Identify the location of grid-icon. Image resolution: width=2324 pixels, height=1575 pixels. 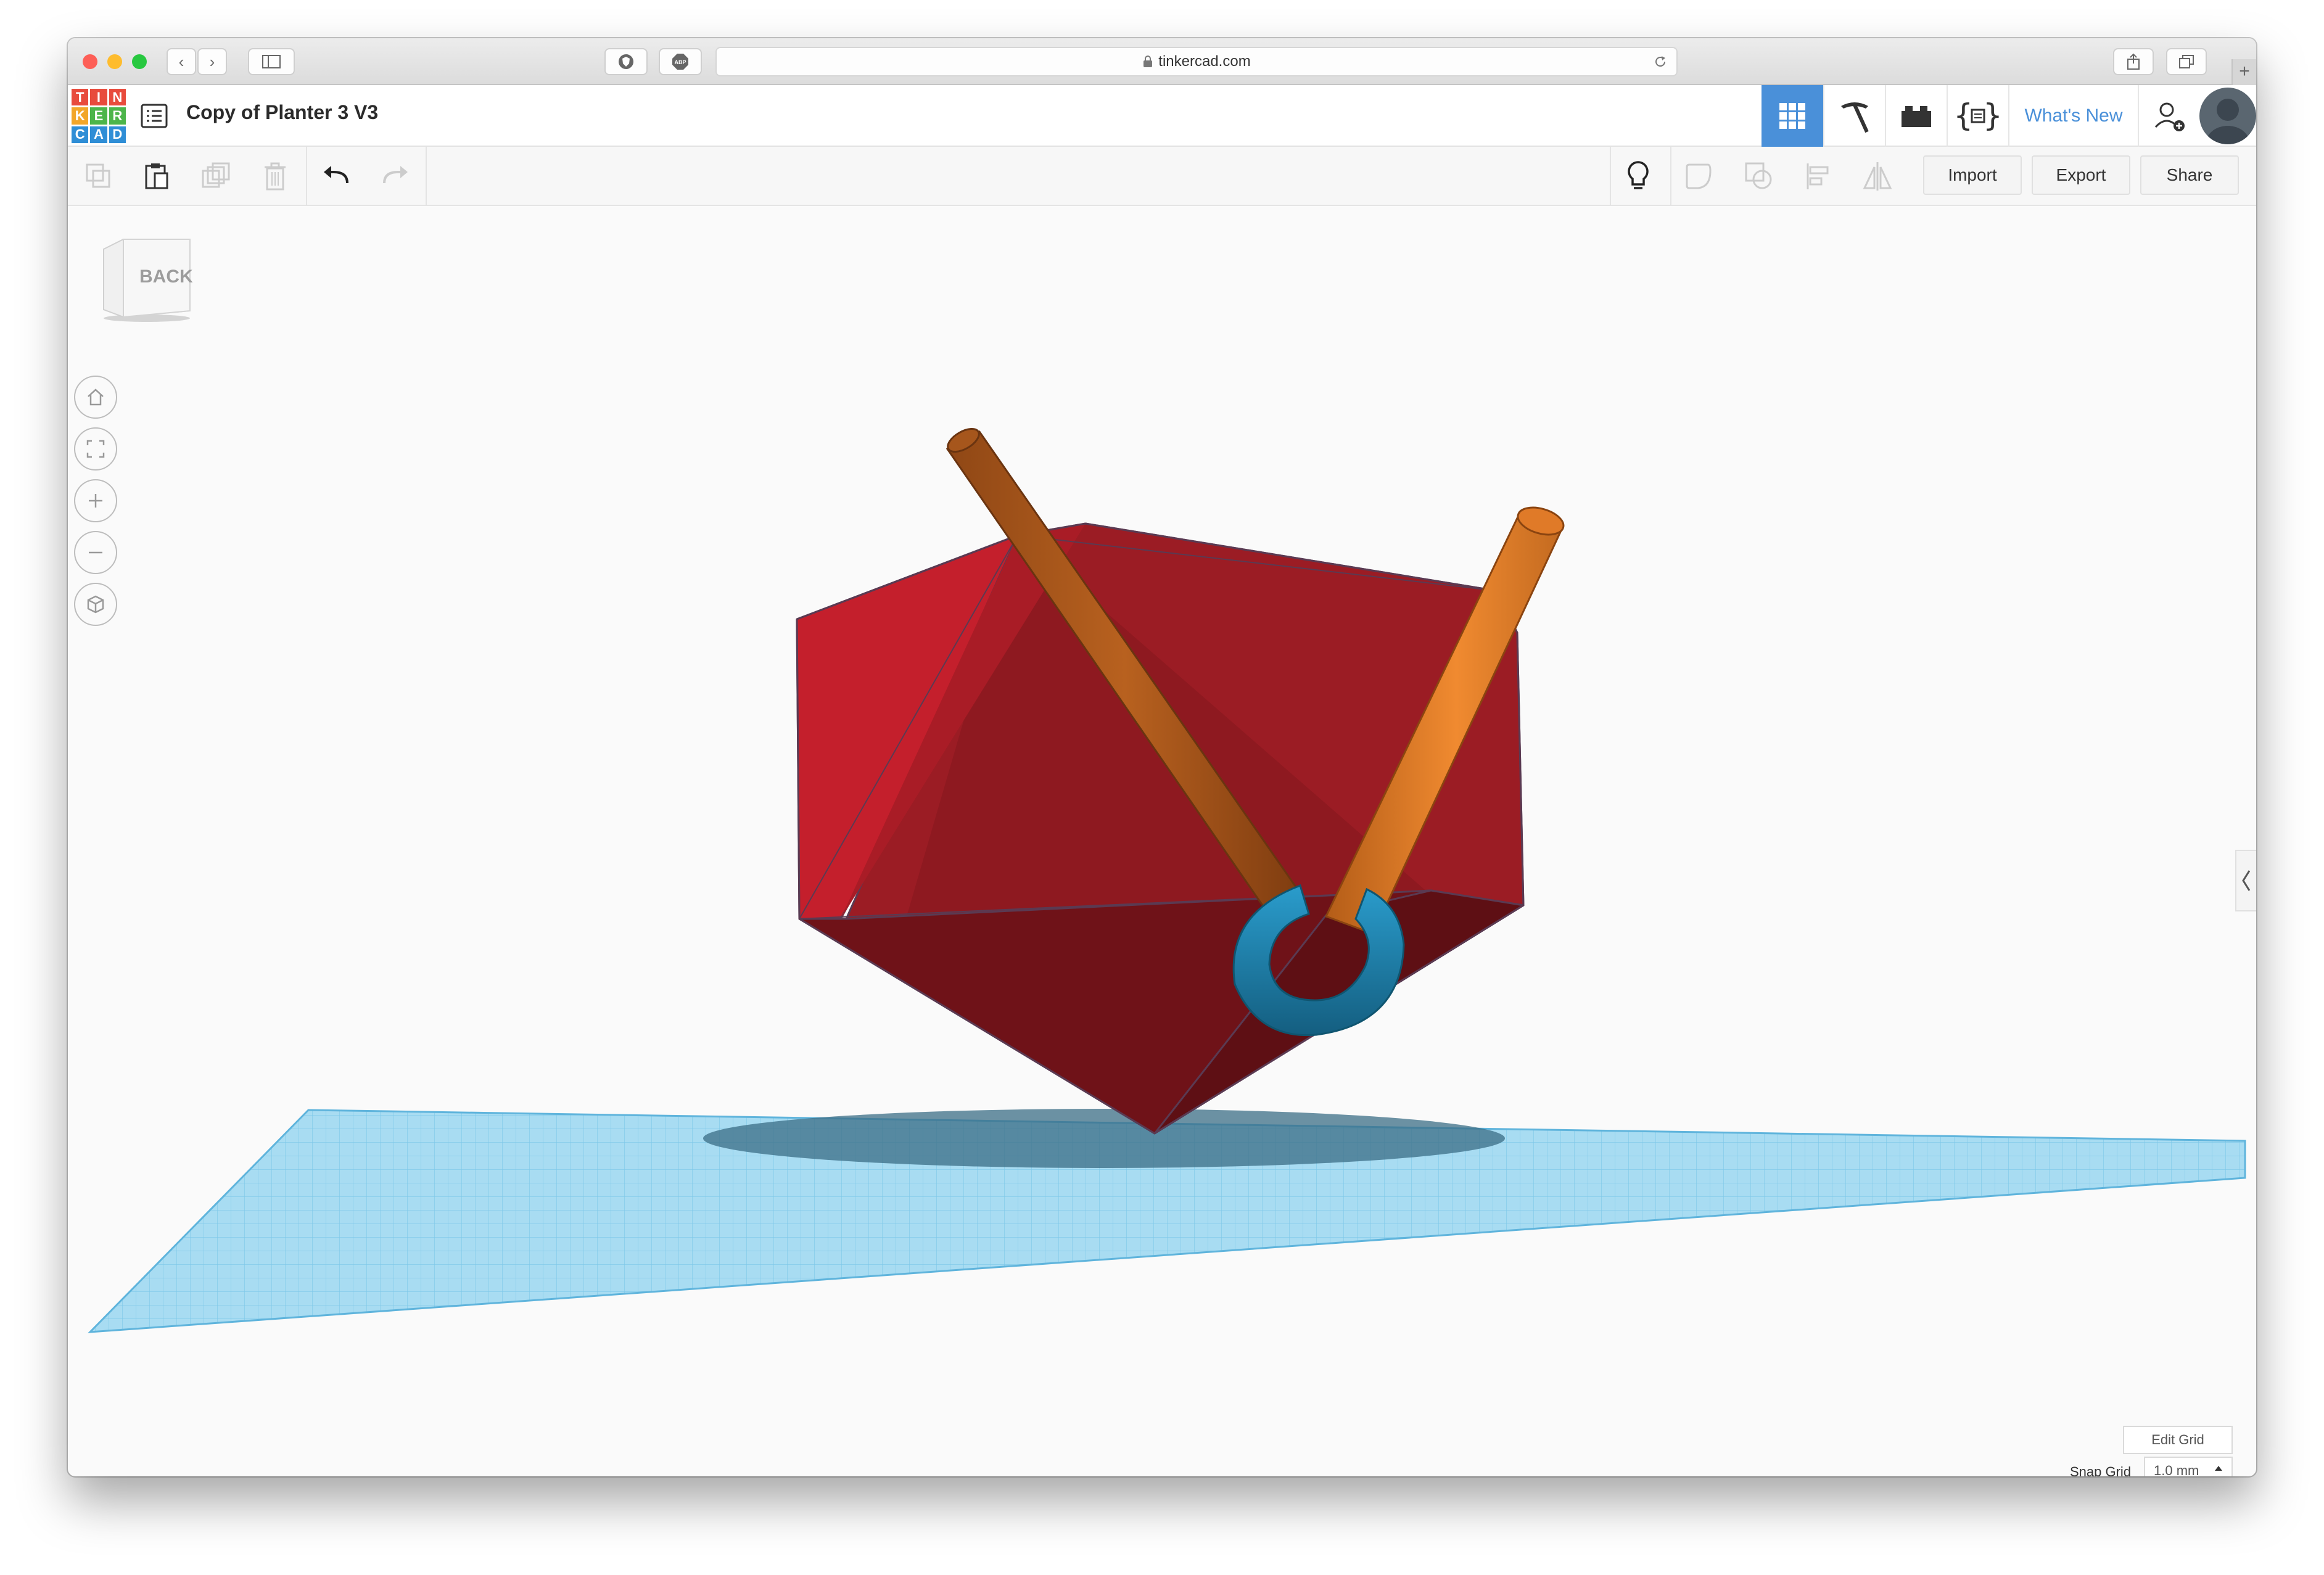
(1792, 116).